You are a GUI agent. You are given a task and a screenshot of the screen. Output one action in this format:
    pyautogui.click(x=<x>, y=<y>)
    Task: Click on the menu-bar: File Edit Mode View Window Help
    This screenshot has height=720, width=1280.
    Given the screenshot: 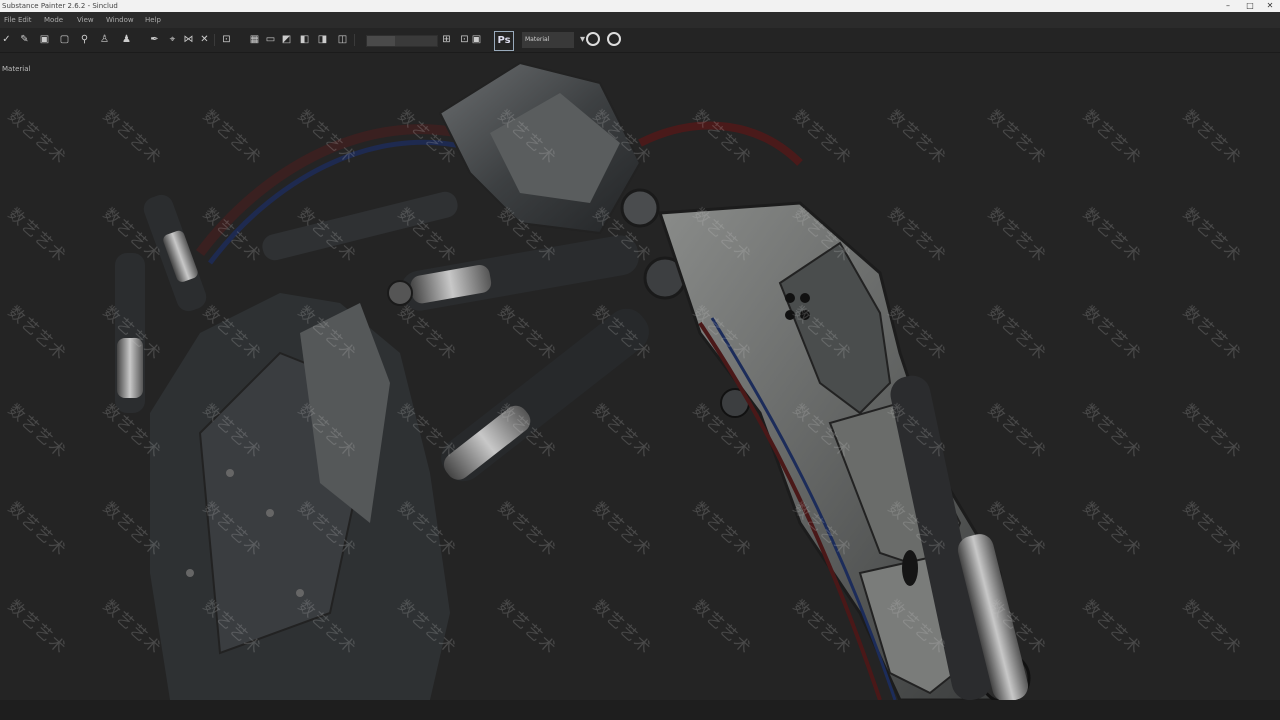 What is the action you would take?
    pyautogui.click(x=640, y=20)
    